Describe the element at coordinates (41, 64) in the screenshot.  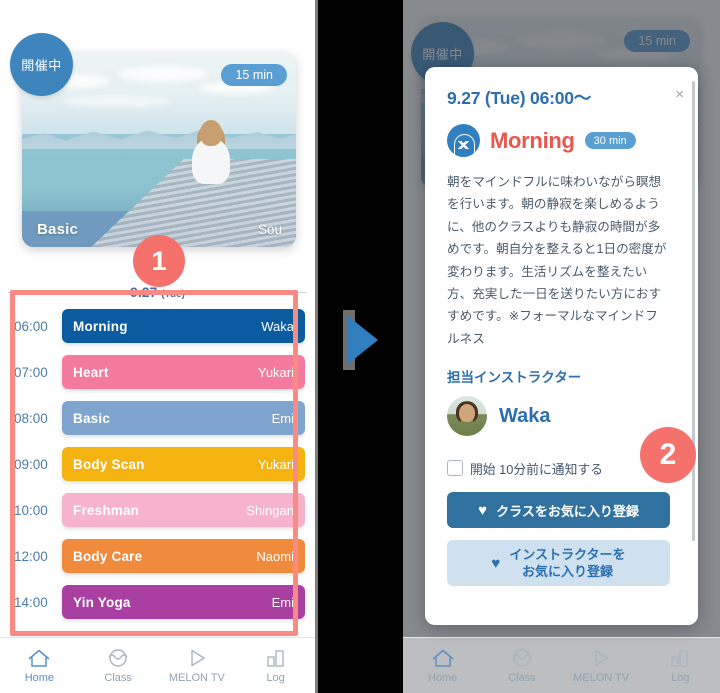
I see `live-status-badge: 開催中` at that location.